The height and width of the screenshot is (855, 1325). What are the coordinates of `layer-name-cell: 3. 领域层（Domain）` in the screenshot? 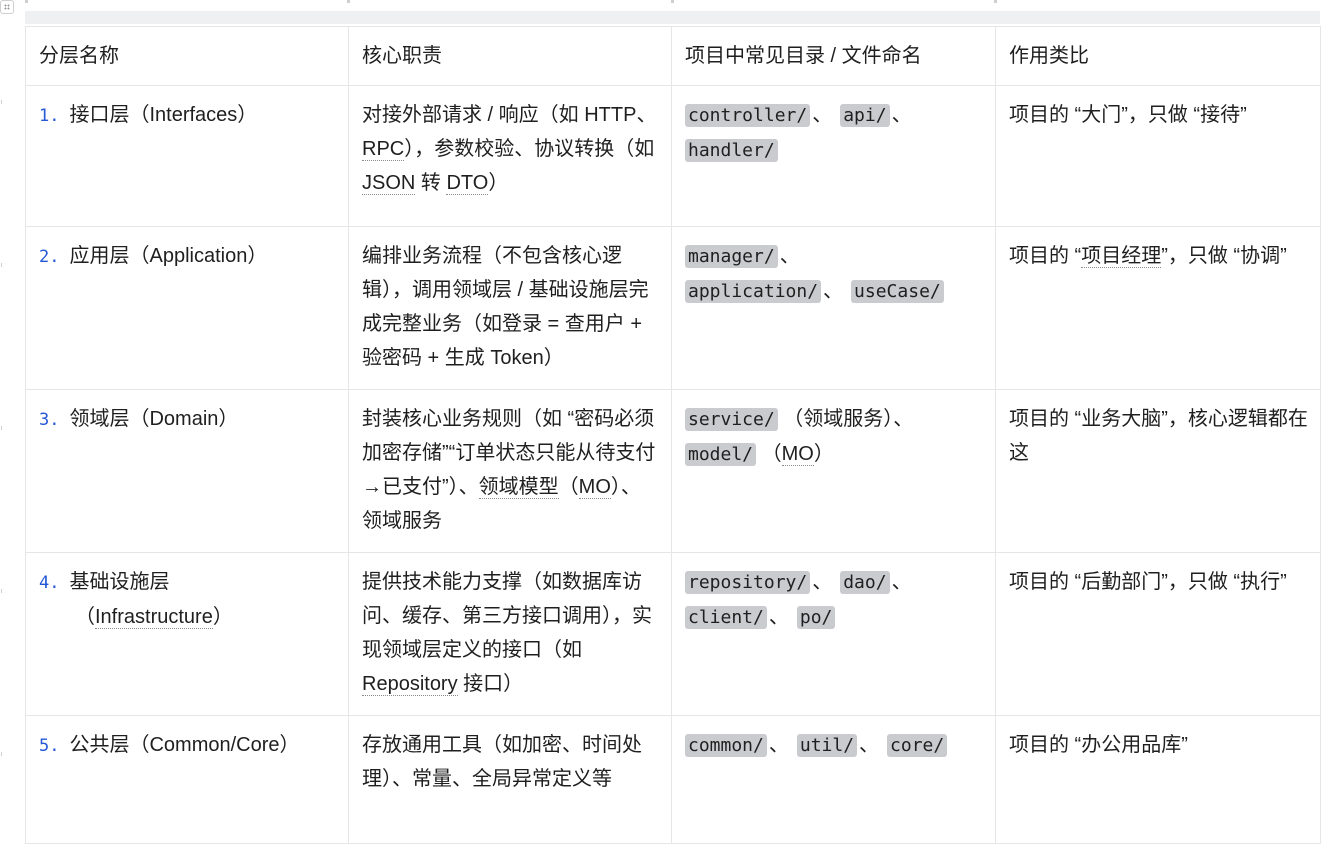 It's located at (187, 471).